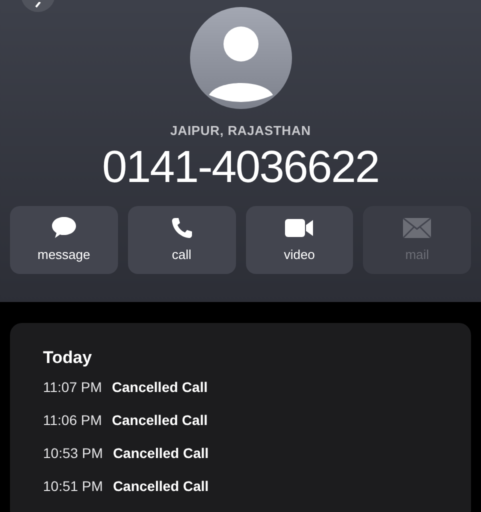 Image resolution: width=481 pixels, height=512 pixels. I want to click on call-time: 11:07 PM, so click(72, 387).